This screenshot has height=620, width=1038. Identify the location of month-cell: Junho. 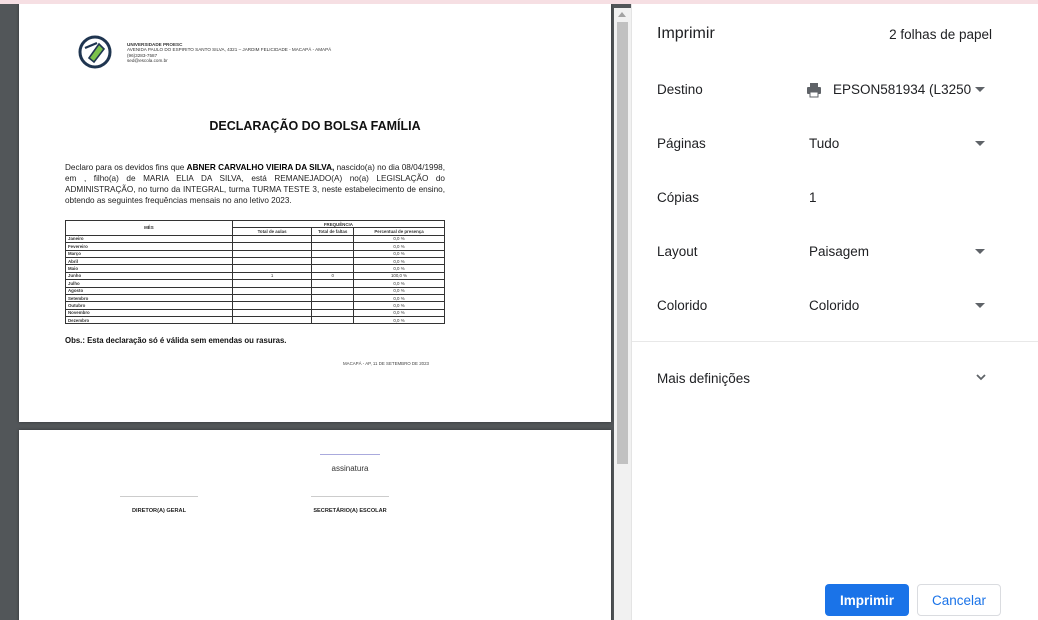
(149, 276).